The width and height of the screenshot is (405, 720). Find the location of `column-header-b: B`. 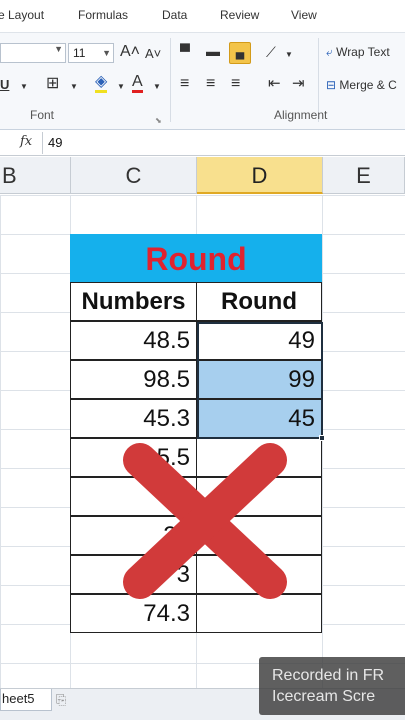

column-header-b: B is located at coordinates (35, 175).